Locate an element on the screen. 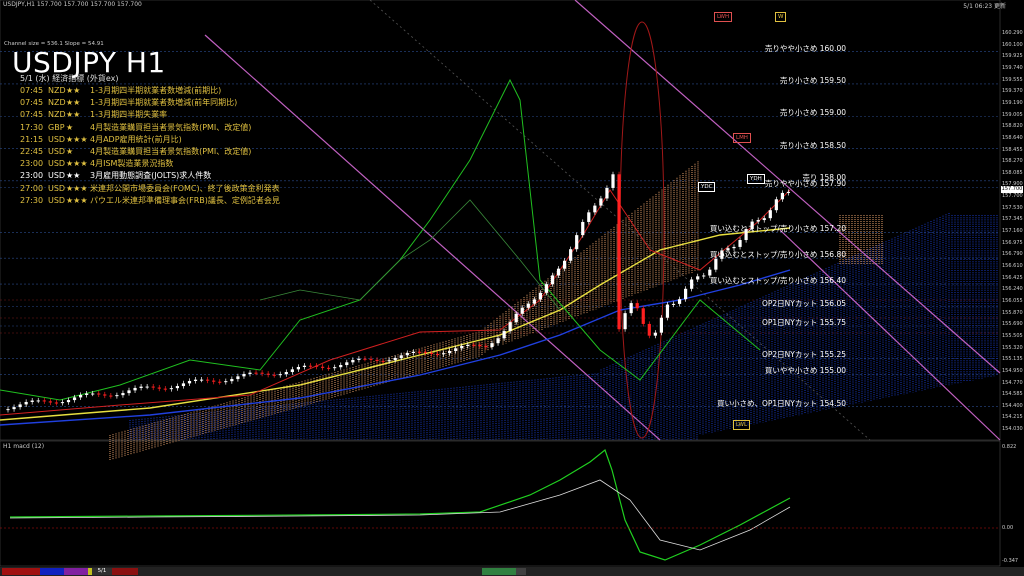 This screenshot has height=576, width=1024. event-row: 07:45 NZD★★ 1-3月期四半期失業率 is located at coordinates (93, 114).